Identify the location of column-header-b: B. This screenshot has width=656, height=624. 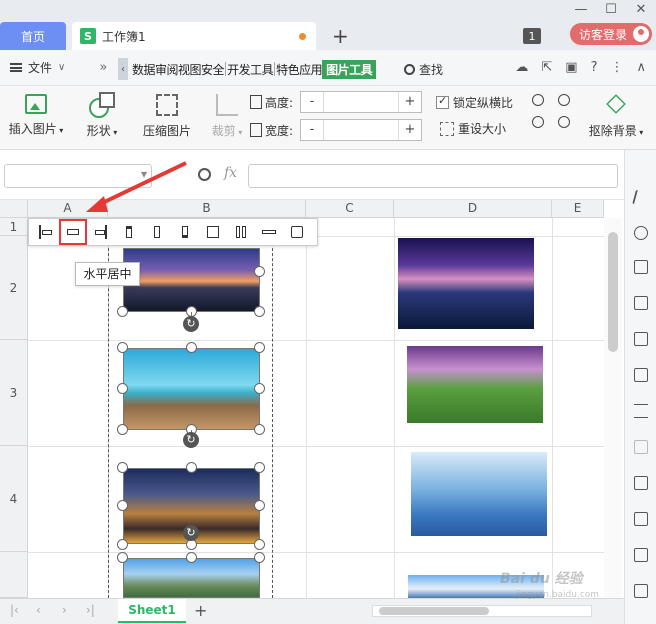
(207, 209).